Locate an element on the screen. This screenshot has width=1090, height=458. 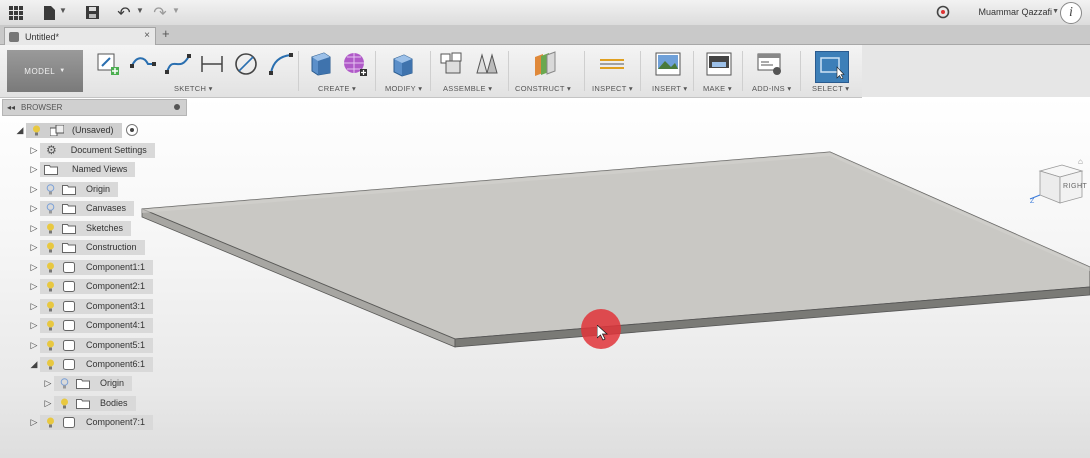
view-cube-face-label: RIGHT is located at coordinates (1075, 186).